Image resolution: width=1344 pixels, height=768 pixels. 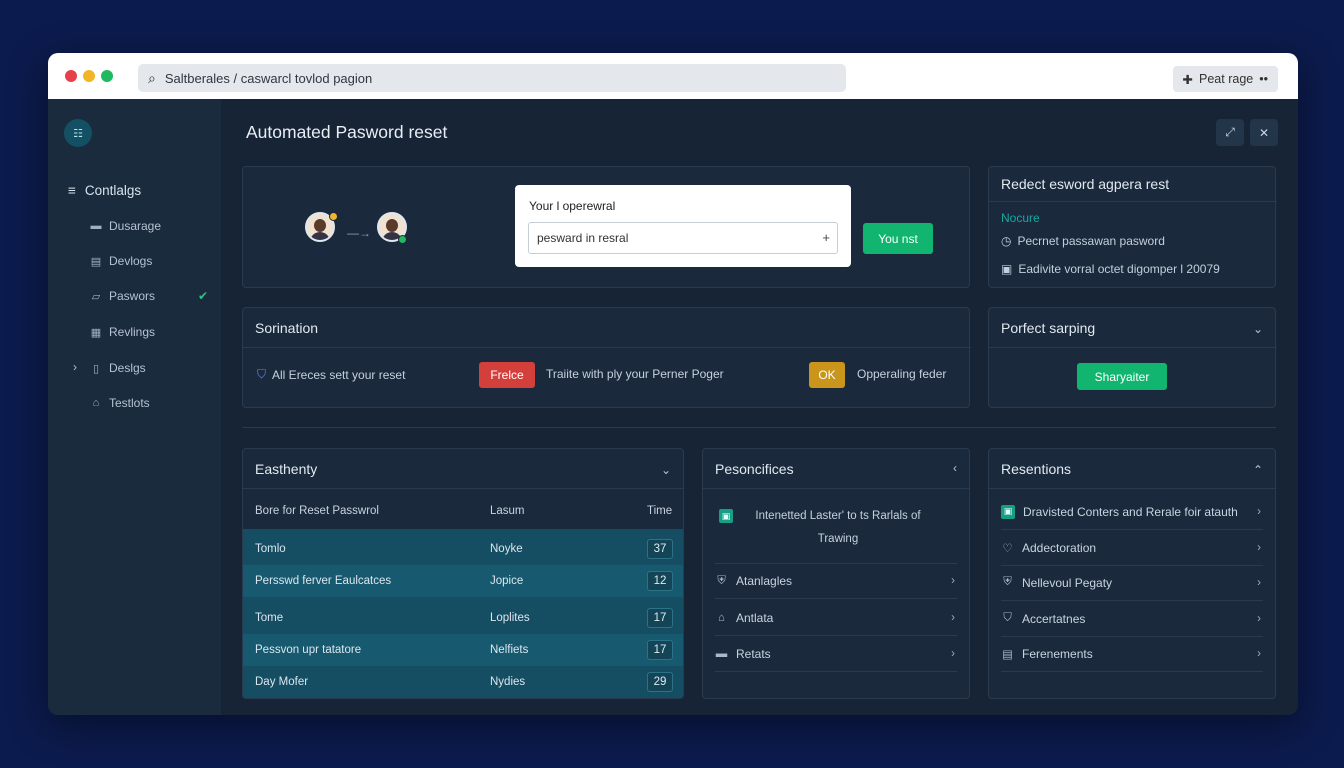 I want to click on info-row: ▣ Eadivite vorral octet digomper l 20079, so click(x=1110, y=269).